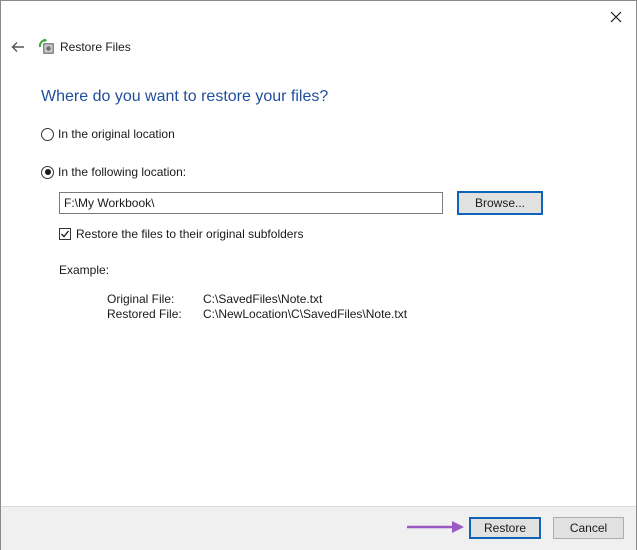 This screenshot has width=637, height=550. What do you see at coordinates (84, 270) in the screenshot?
I see `example-label: Example:` at bounding box center [84, 270].